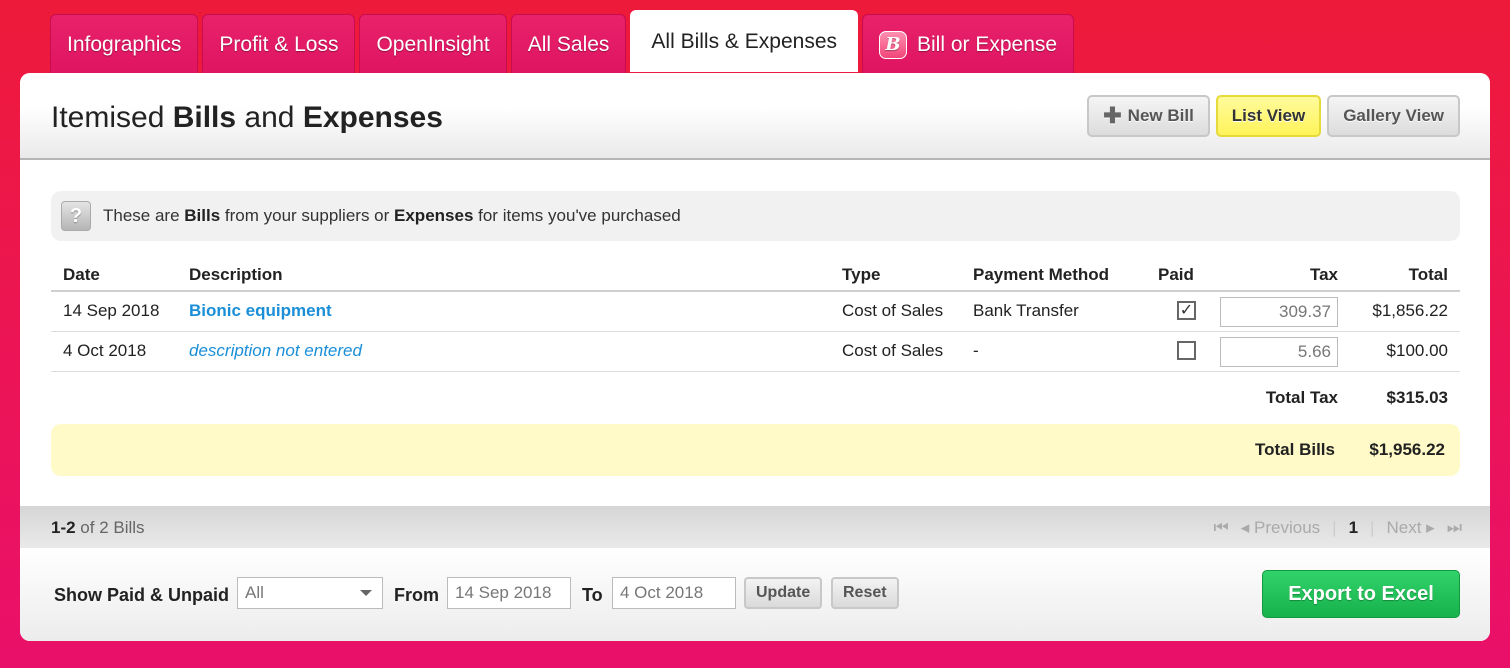 The image size is (1510, 668). Describe the element at coordinates (275, 351) in the screenshot. I see `bill-description-link: description not entered` at that location.